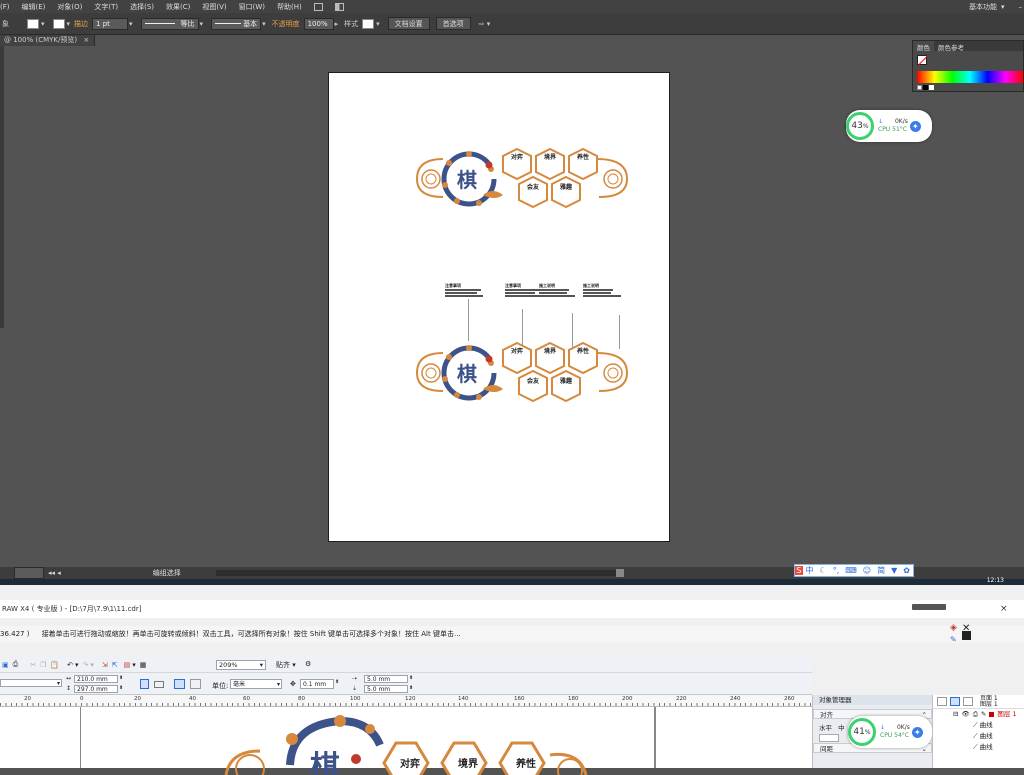 Image resolution: width=1024 pixels, height=775 pixels. Describe the element at coordinates (955, 701) in the screenshot. I see `edit-across-layers-icon` at that location.